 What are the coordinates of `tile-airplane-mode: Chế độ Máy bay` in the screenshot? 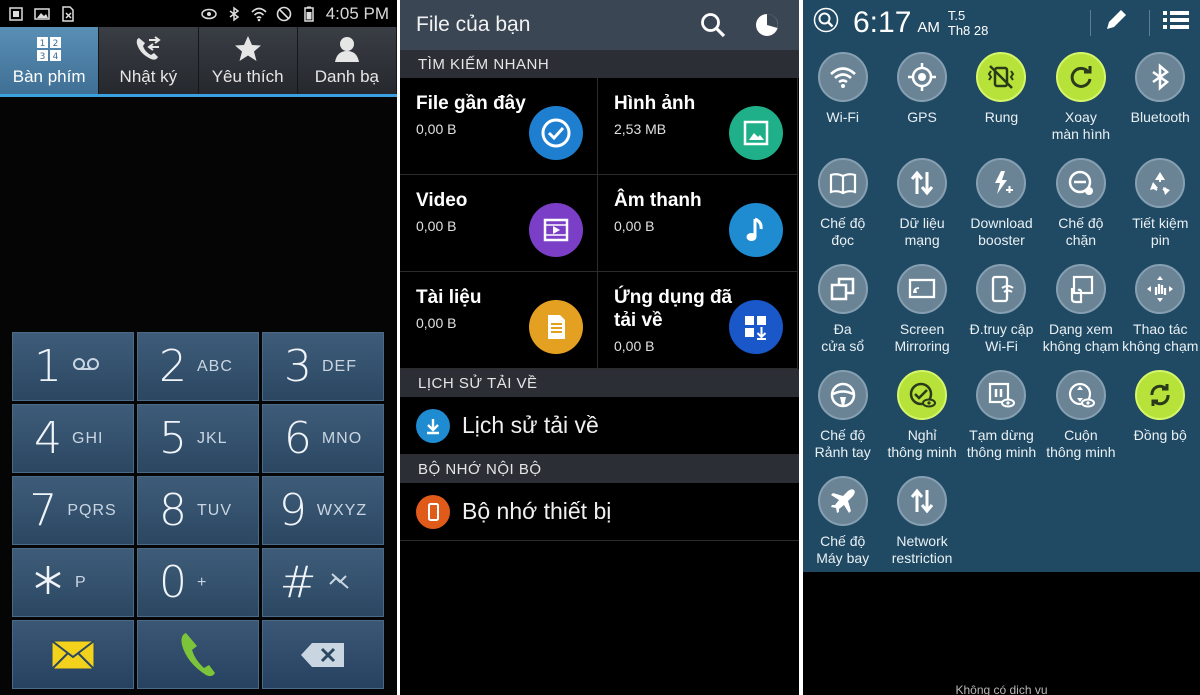 It's located at (842, 529).